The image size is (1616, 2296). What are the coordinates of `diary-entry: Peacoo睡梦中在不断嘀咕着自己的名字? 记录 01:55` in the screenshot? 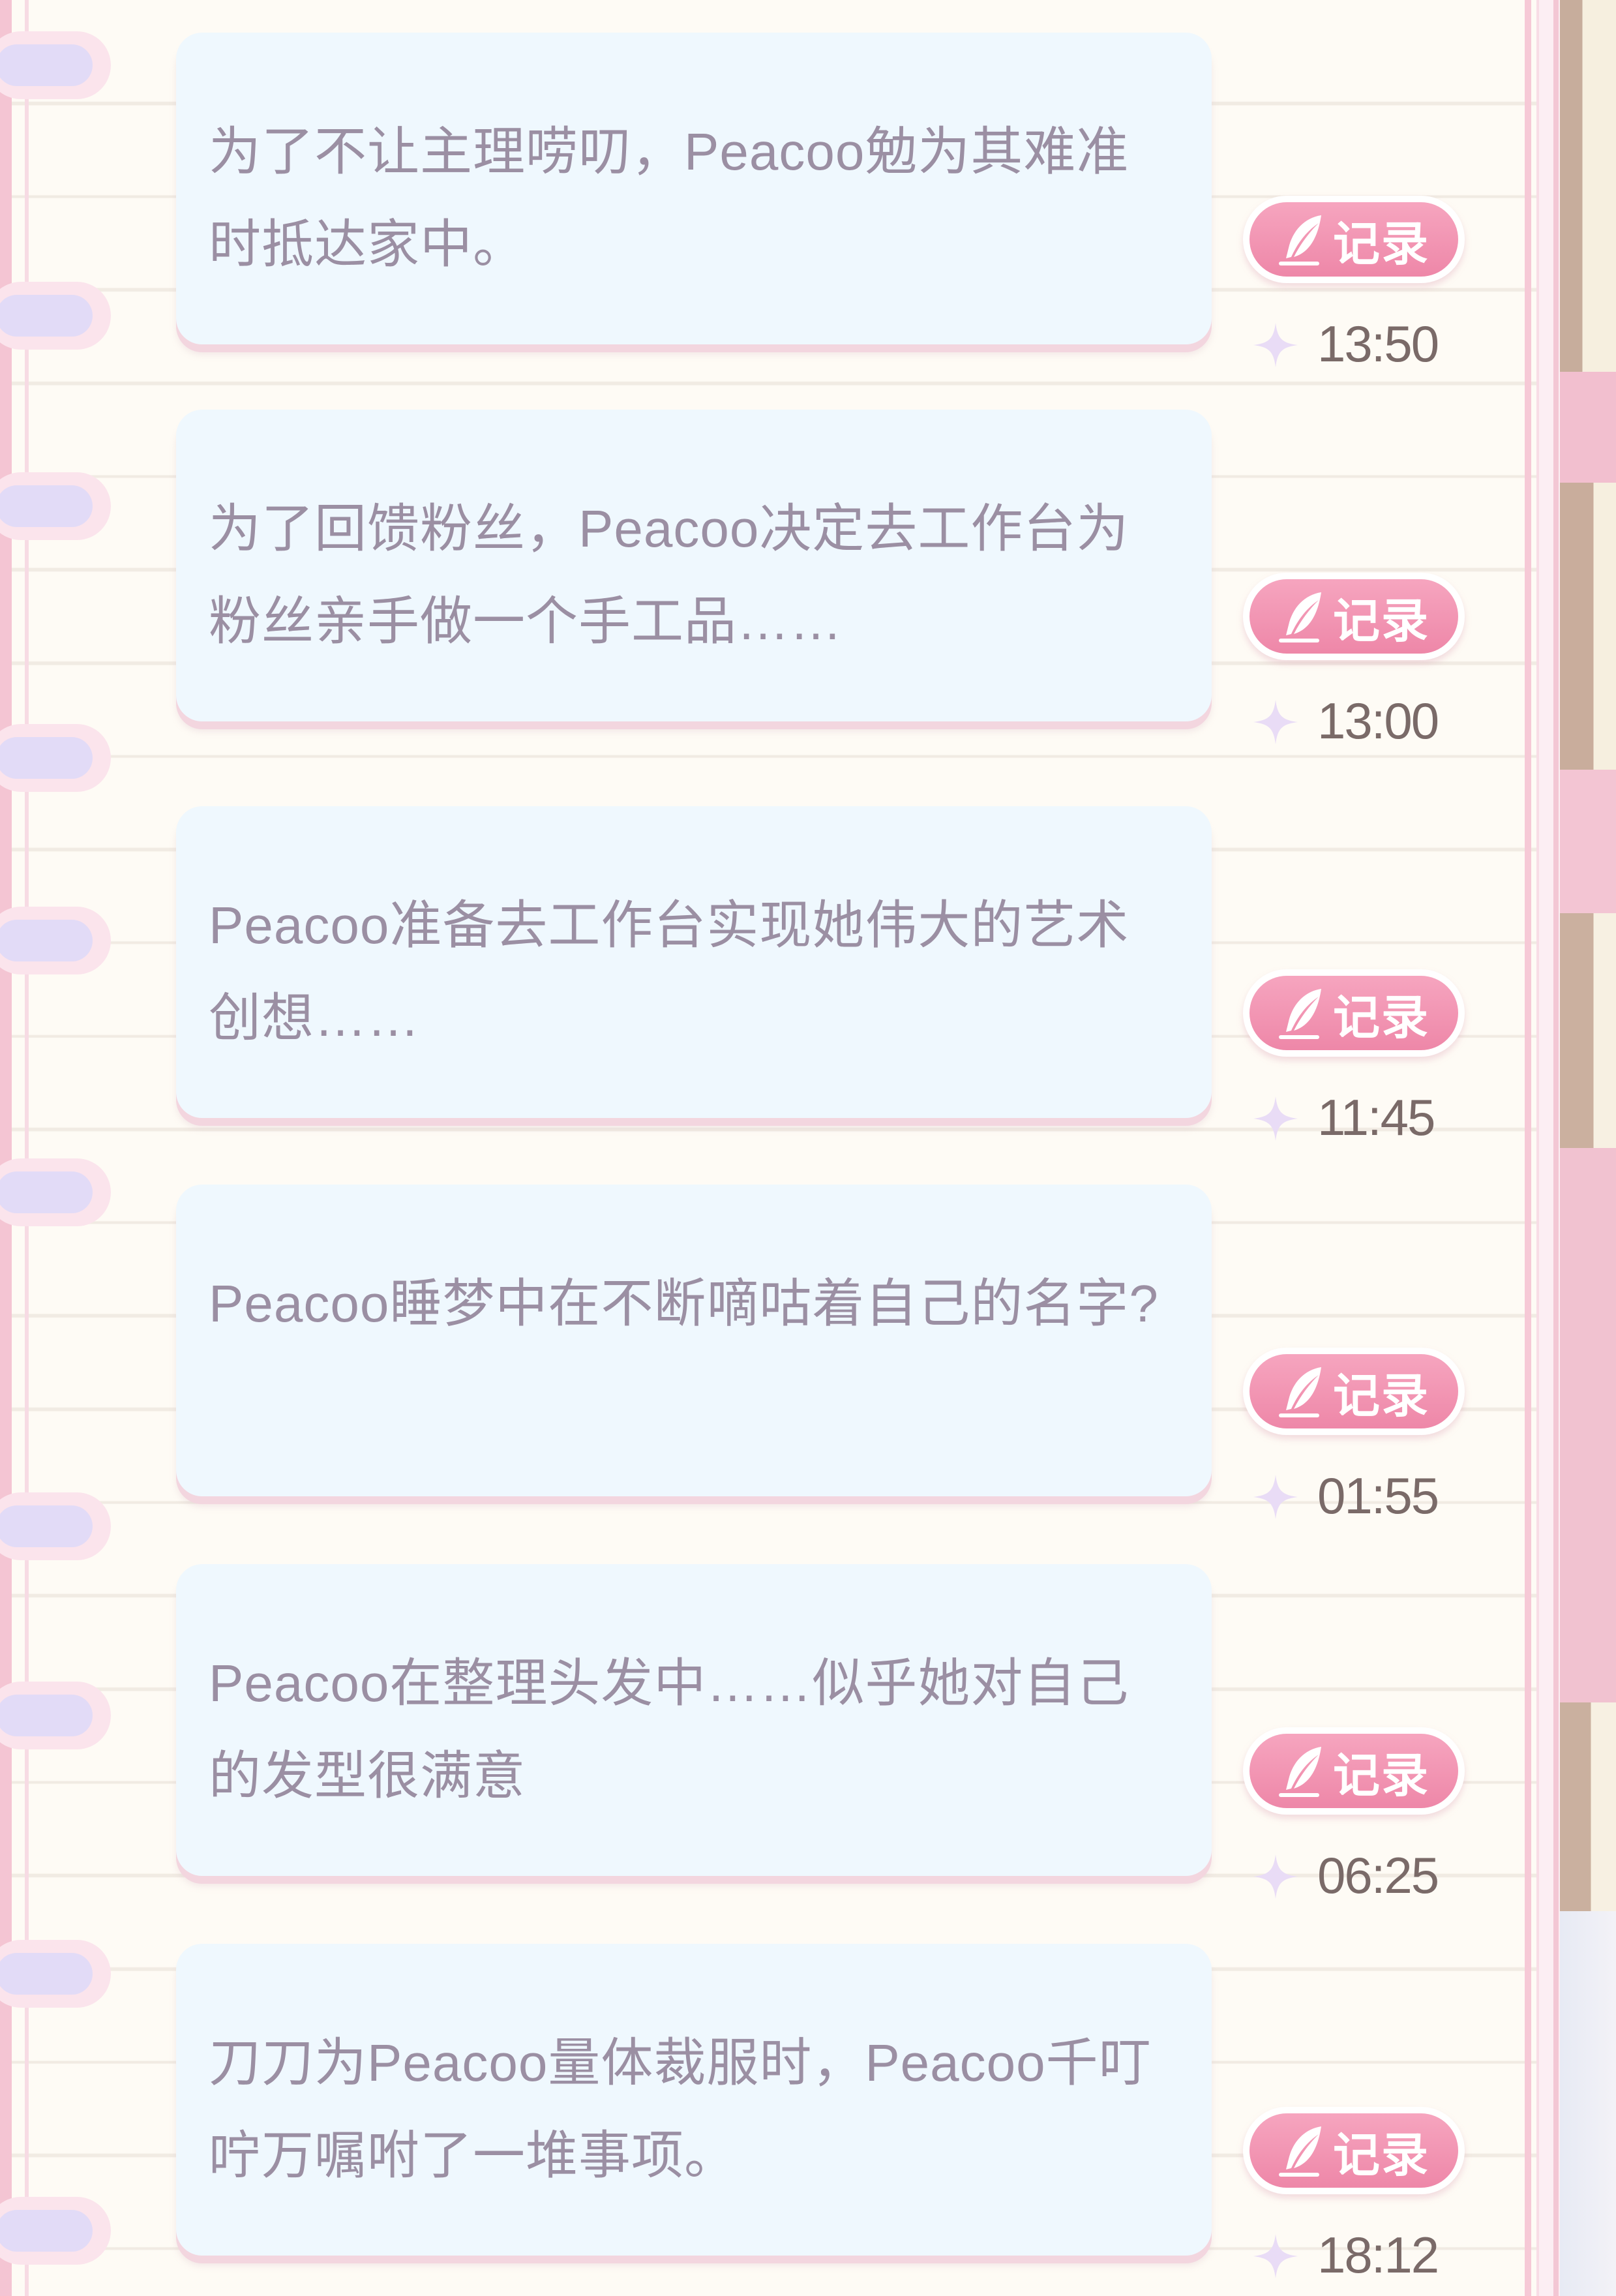 It's located at (763, 1354).